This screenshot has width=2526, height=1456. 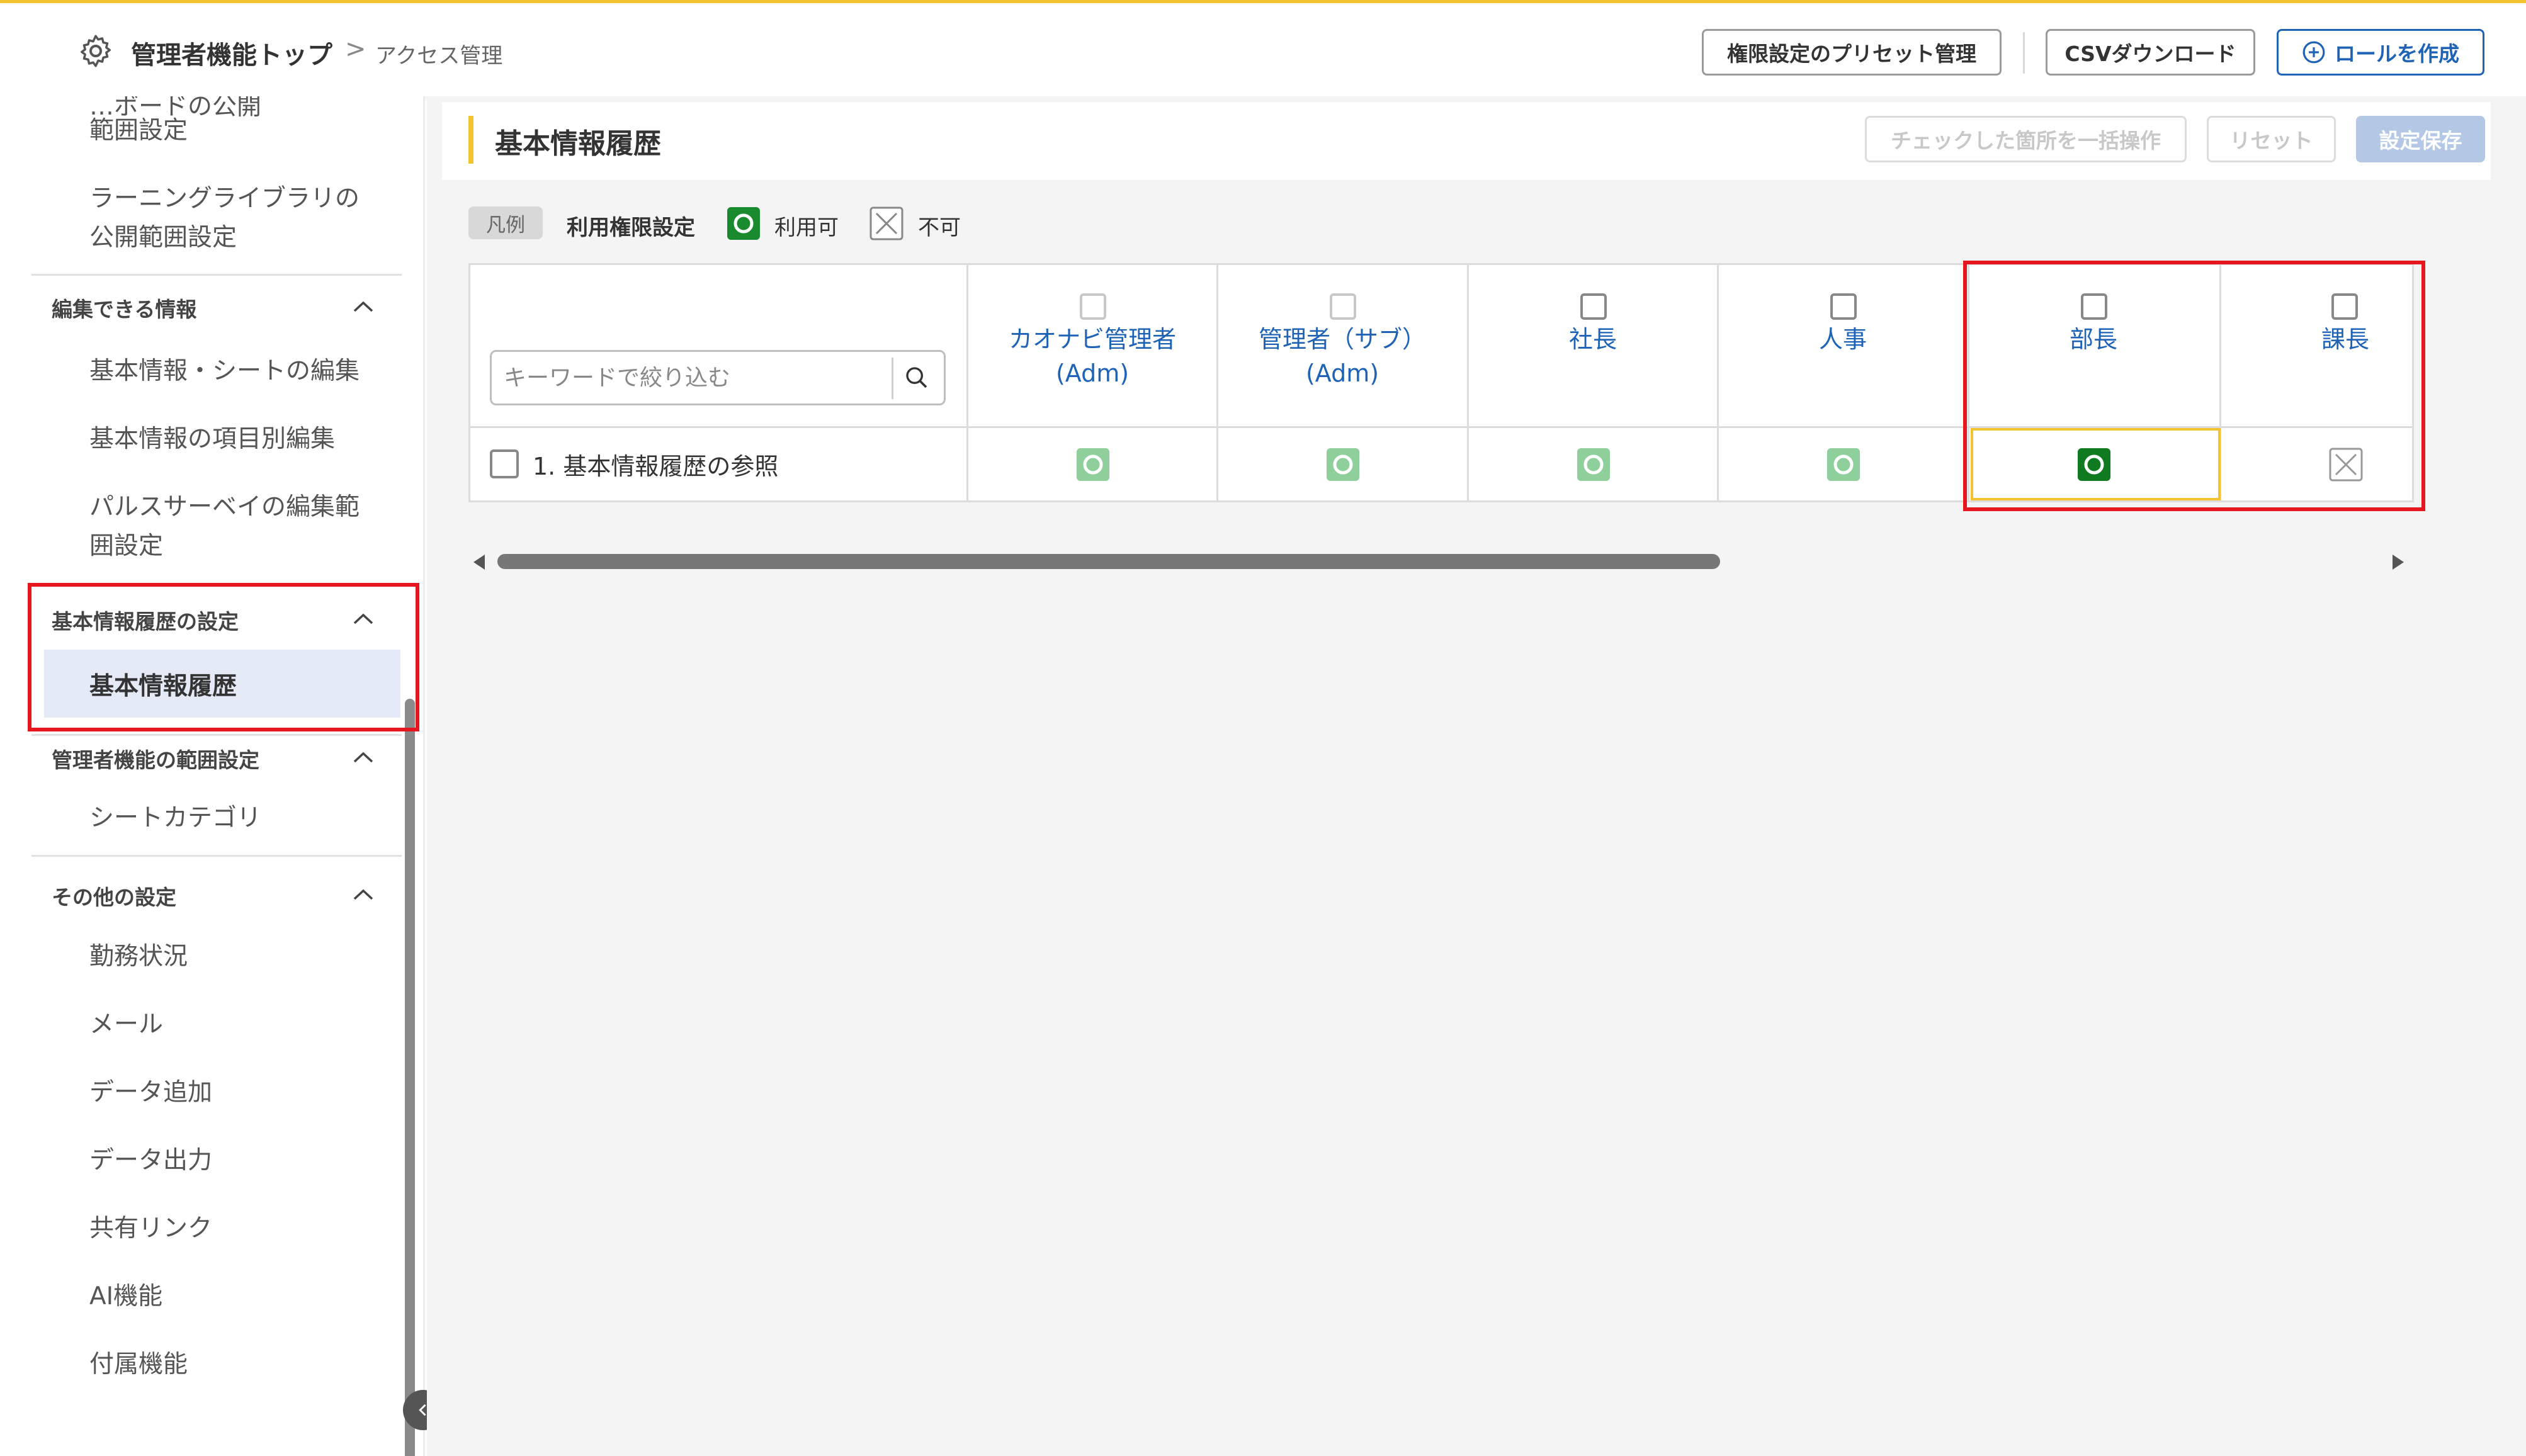 What do you see at coordinates (1093, 306) in the screenshot?
I see `column-checkbox-kaonavi-admin` at bounding box center [1093, 306].